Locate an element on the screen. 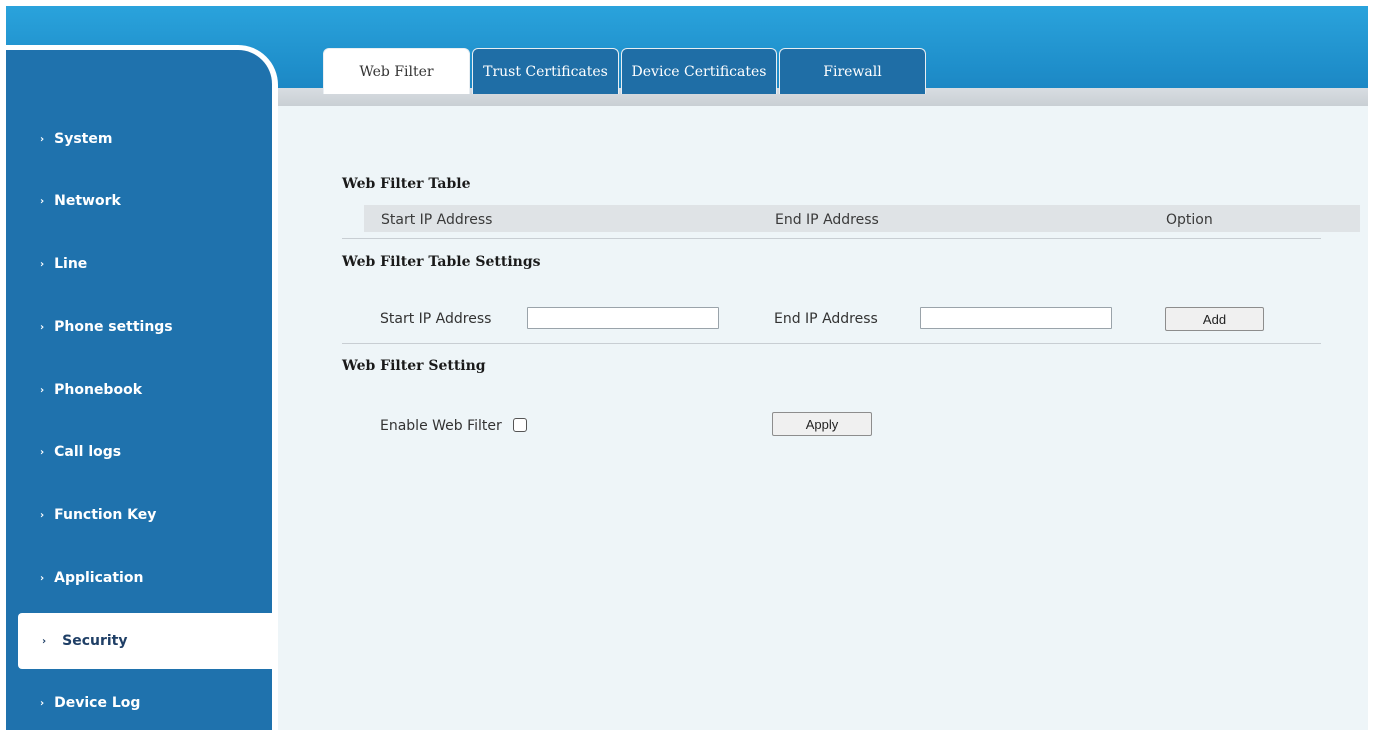 The height and width of the screenshot is (730, 1375). sidebar-item-line: › Line is located at coordinates (139, 264).